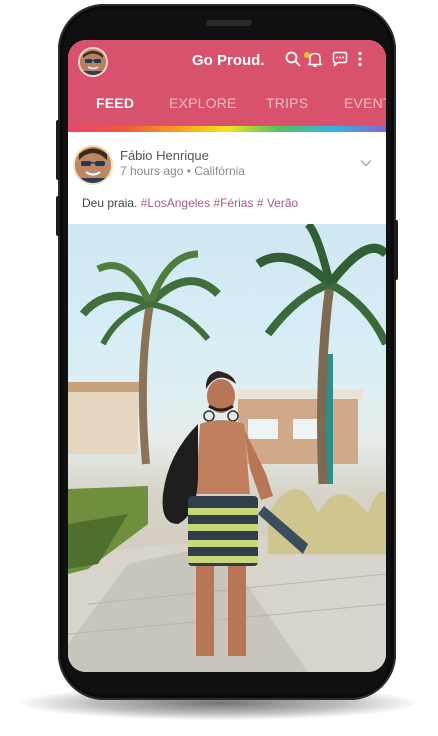 The width and height of the screenshot is (438, 736). What do you see at coordinates (58, 216) in the screenshot?
I see `side-button` at bounding box center [58, 216].